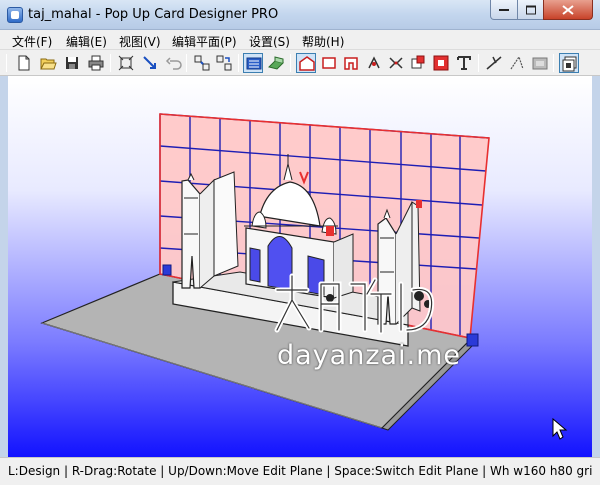 The height and width of the screenshot is (485, 600). Describe the element at coordinates (300, 40) in the screenshot. I see `menu-bar: 文件(F) 编辑(E) 视图(V) 编辑平面(P) 设置(S) 帮助(H)` at that location.